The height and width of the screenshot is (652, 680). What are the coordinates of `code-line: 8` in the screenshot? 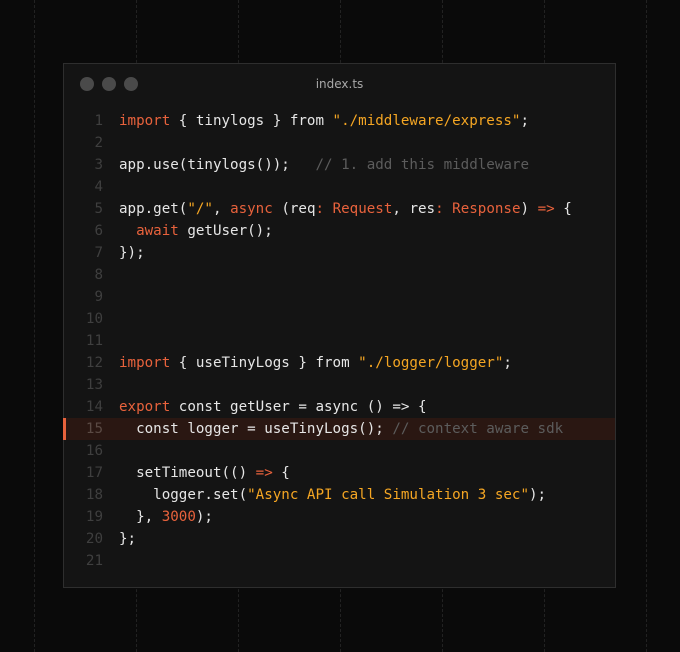 It's located at (339, 275).